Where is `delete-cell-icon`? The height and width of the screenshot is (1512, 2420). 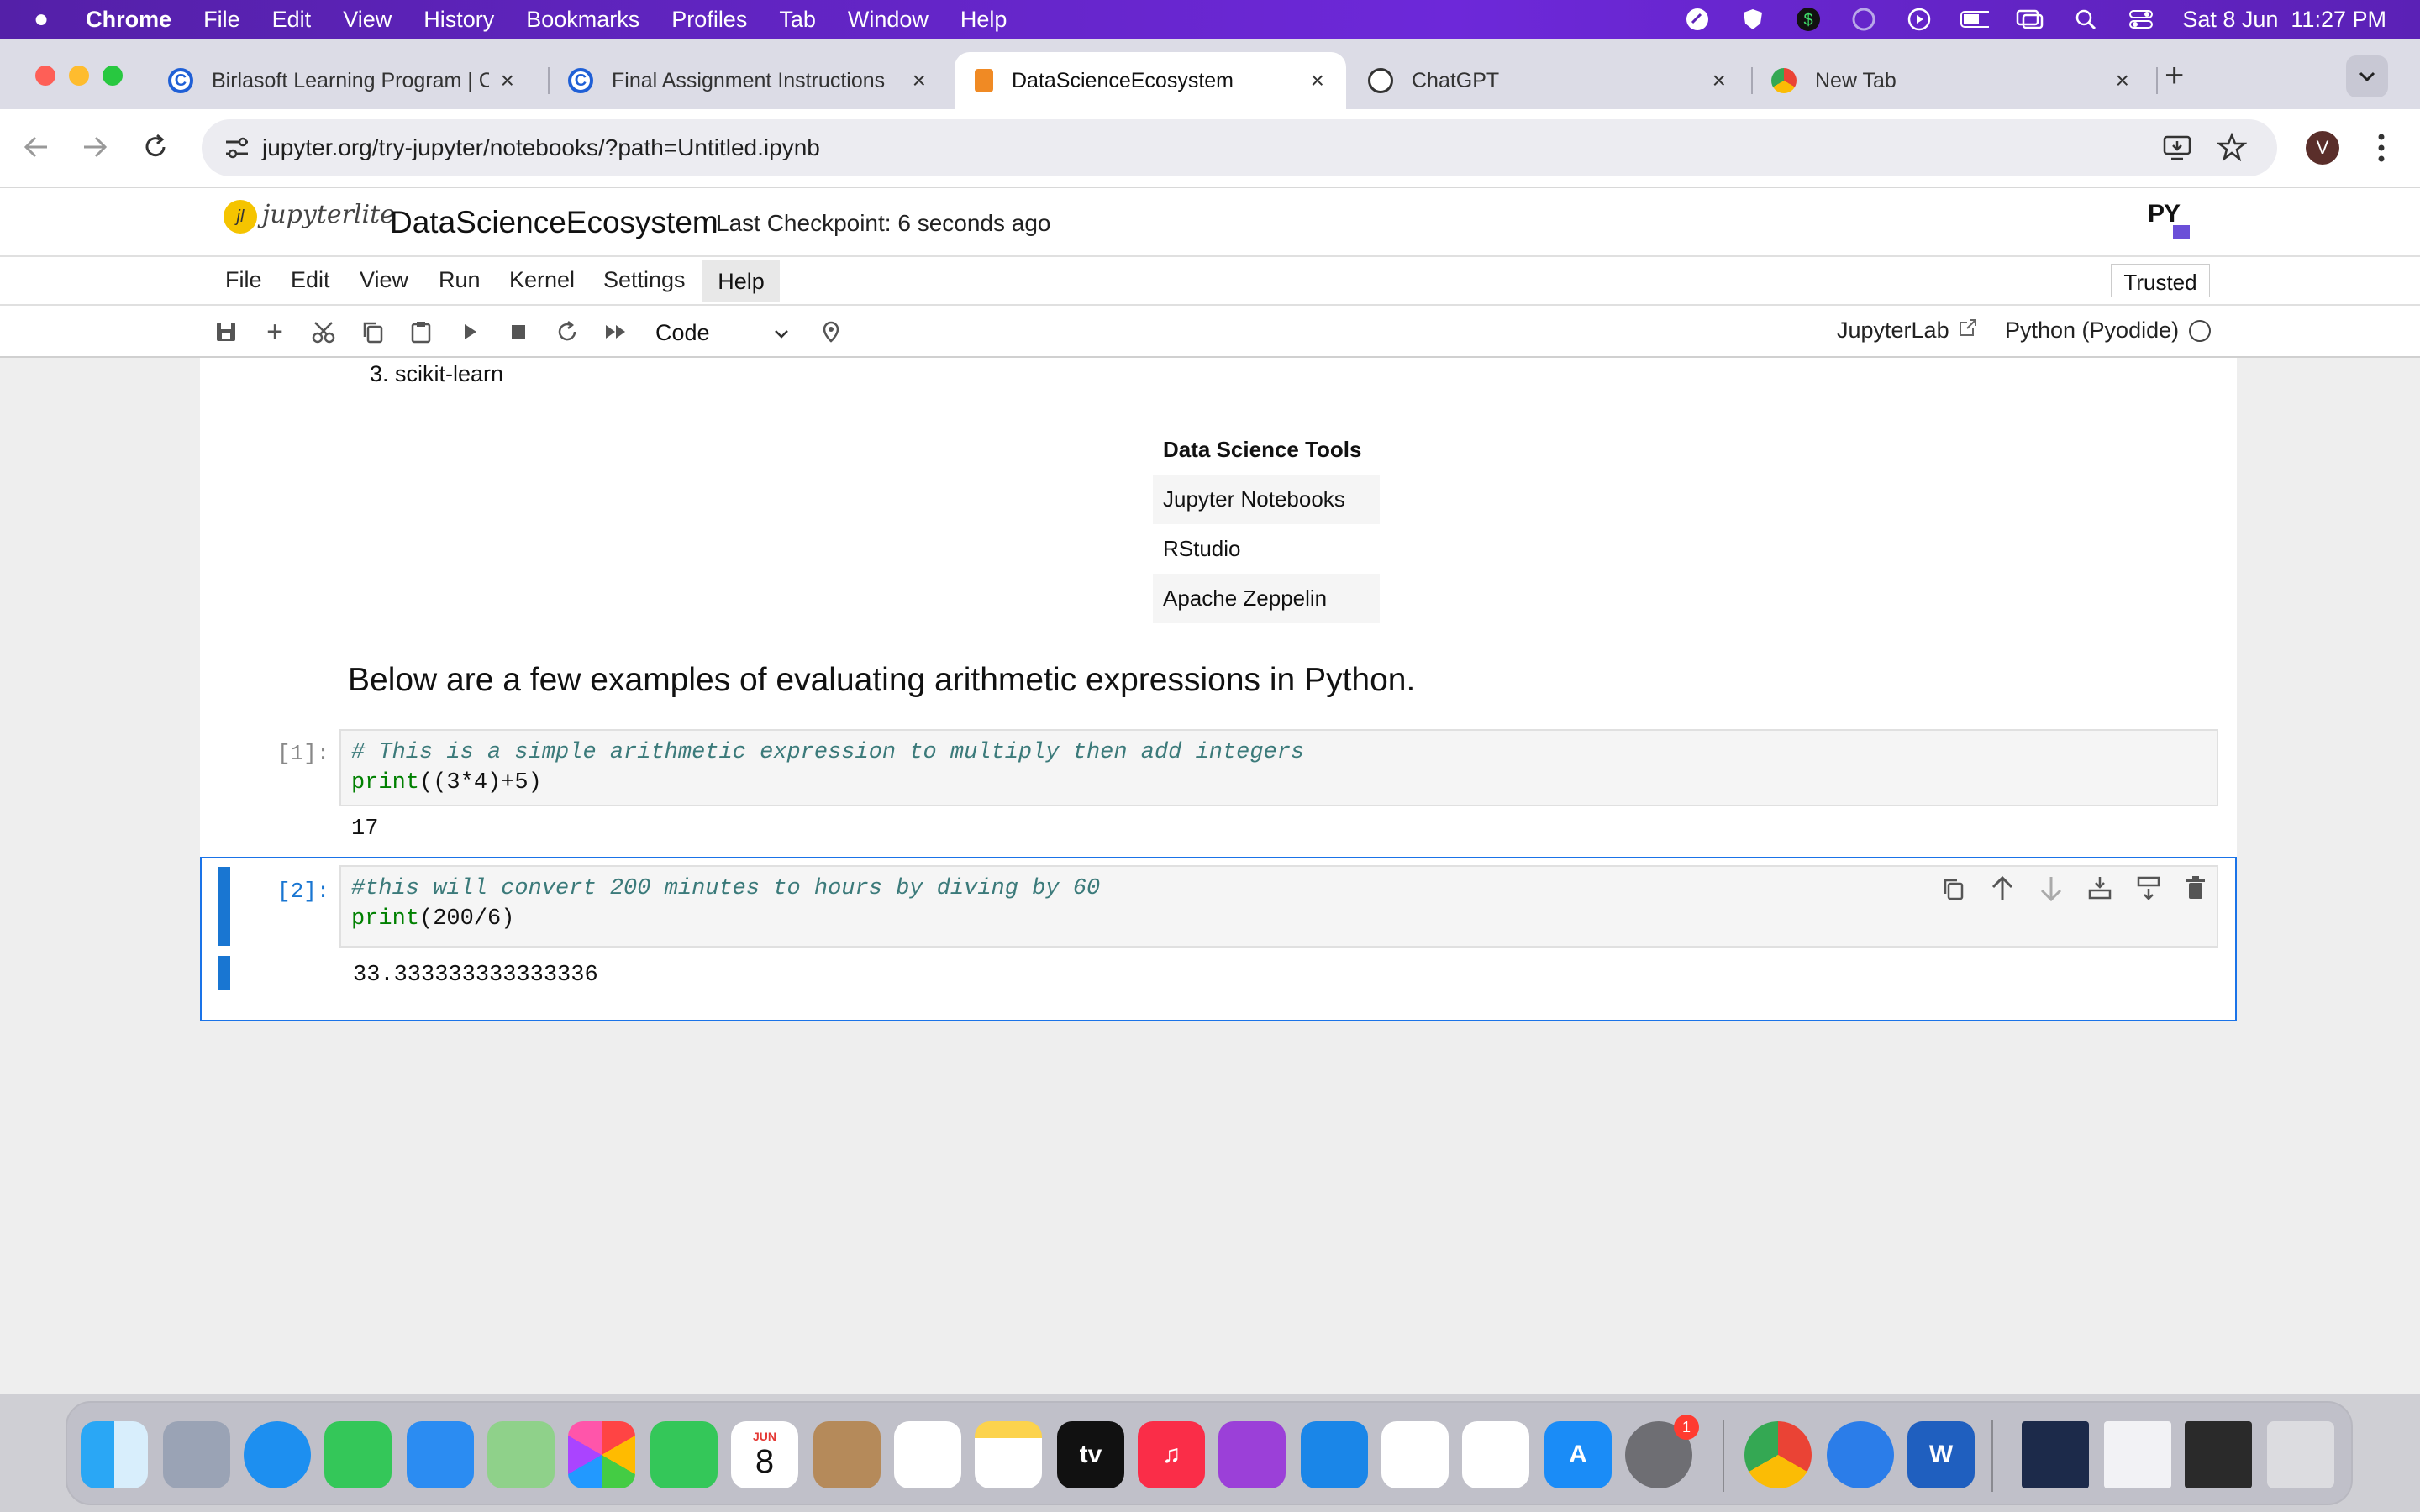 delete-cell-icon is located at coordinates (2196, 890).